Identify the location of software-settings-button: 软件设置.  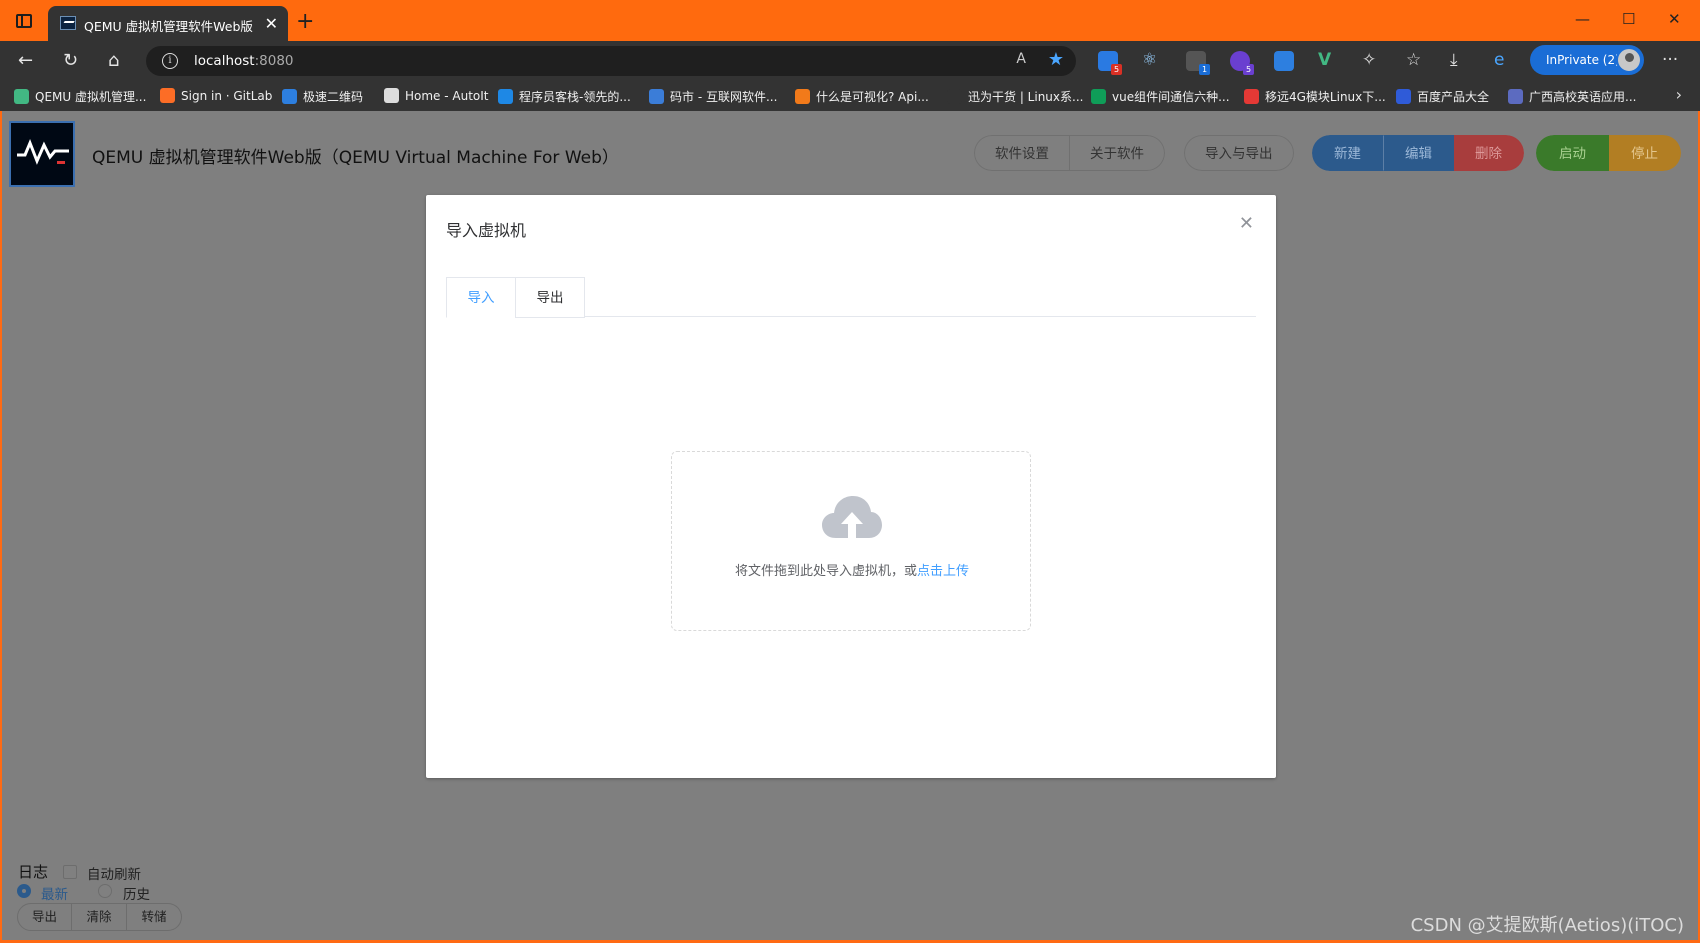
(1022, 153).